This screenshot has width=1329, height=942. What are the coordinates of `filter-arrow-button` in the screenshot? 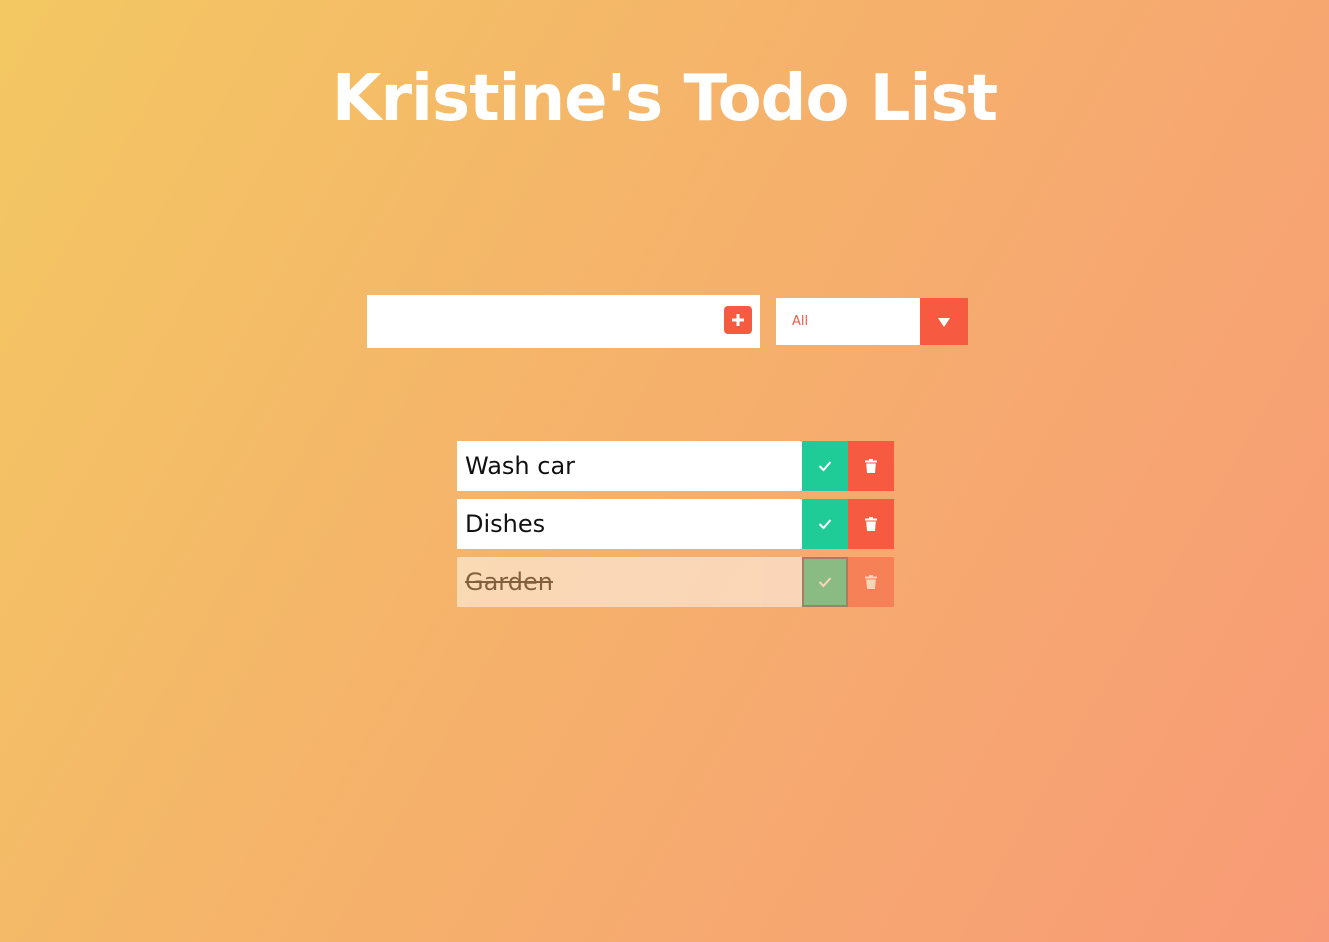 It's located at (944, 321).